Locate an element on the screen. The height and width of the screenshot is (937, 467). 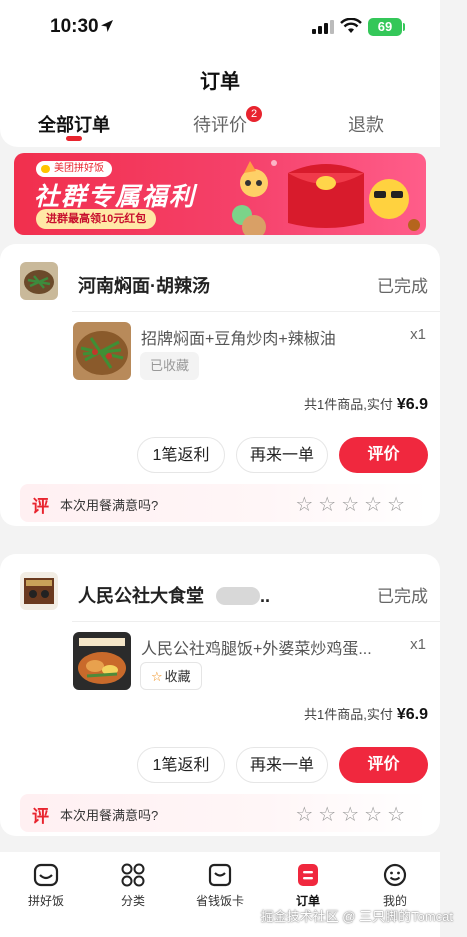
location-arrow-icon is located at coordinates (107, 26).